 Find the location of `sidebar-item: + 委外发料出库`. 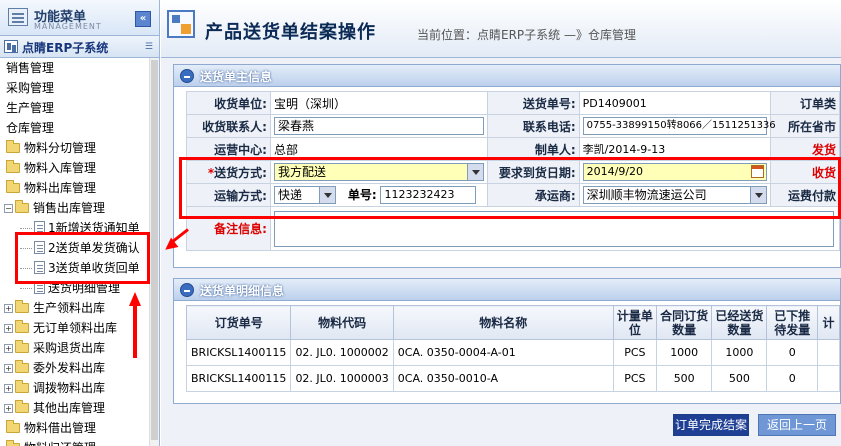

sidebar-item: + 委外发料出库 is located at coordinates (75, 368).